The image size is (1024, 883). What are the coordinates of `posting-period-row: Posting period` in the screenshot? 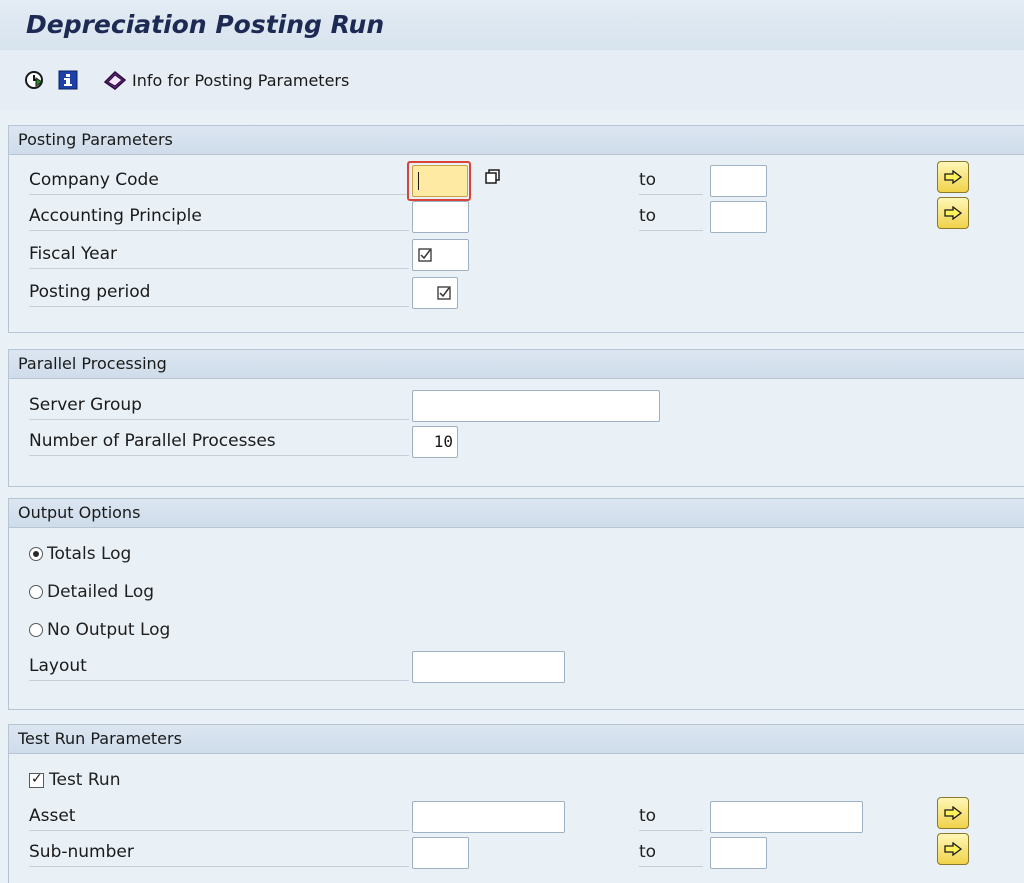 It's located at (516, 293).